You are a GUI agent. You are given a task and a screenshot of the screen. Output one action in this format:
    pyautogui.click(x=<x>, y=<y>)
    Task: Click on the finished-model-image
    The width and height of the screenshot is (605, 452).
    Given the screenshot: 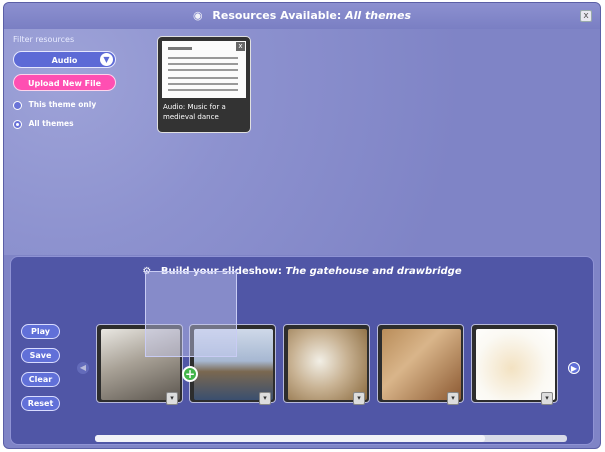 What is the action you would take?
    pyautogui.click(x=515, y=364)
    